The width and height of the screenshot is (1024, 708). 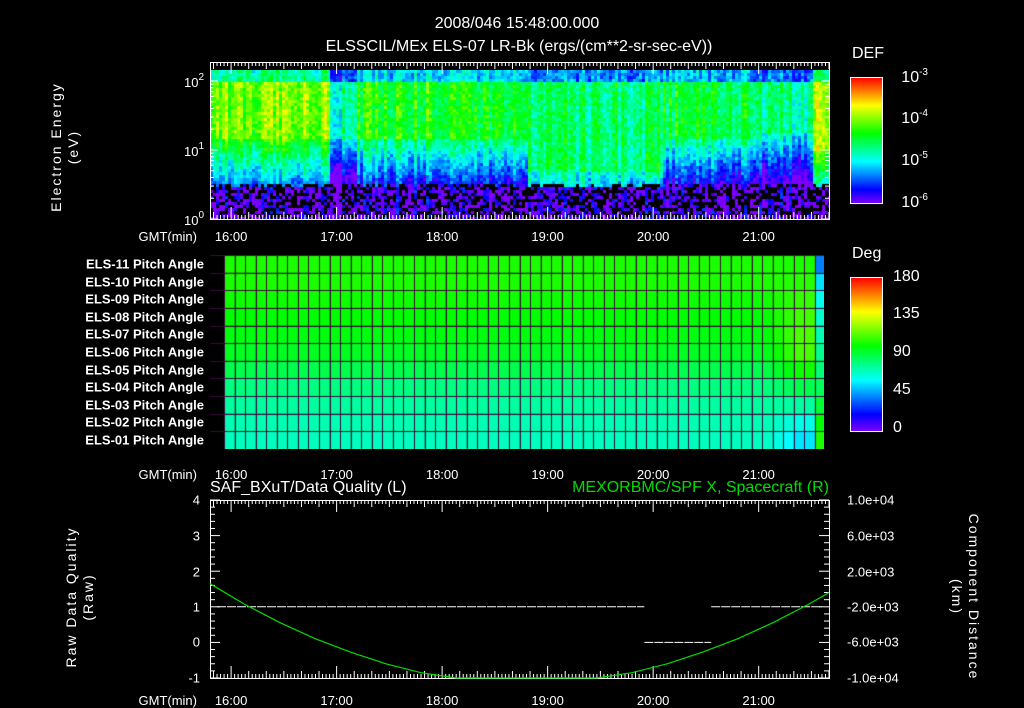 I want to click on deg-colorbar-frame, so click(x=866, y=354).